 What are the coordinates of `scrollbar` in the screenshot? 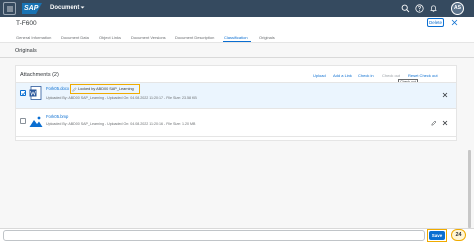 It's located at (469, 189).